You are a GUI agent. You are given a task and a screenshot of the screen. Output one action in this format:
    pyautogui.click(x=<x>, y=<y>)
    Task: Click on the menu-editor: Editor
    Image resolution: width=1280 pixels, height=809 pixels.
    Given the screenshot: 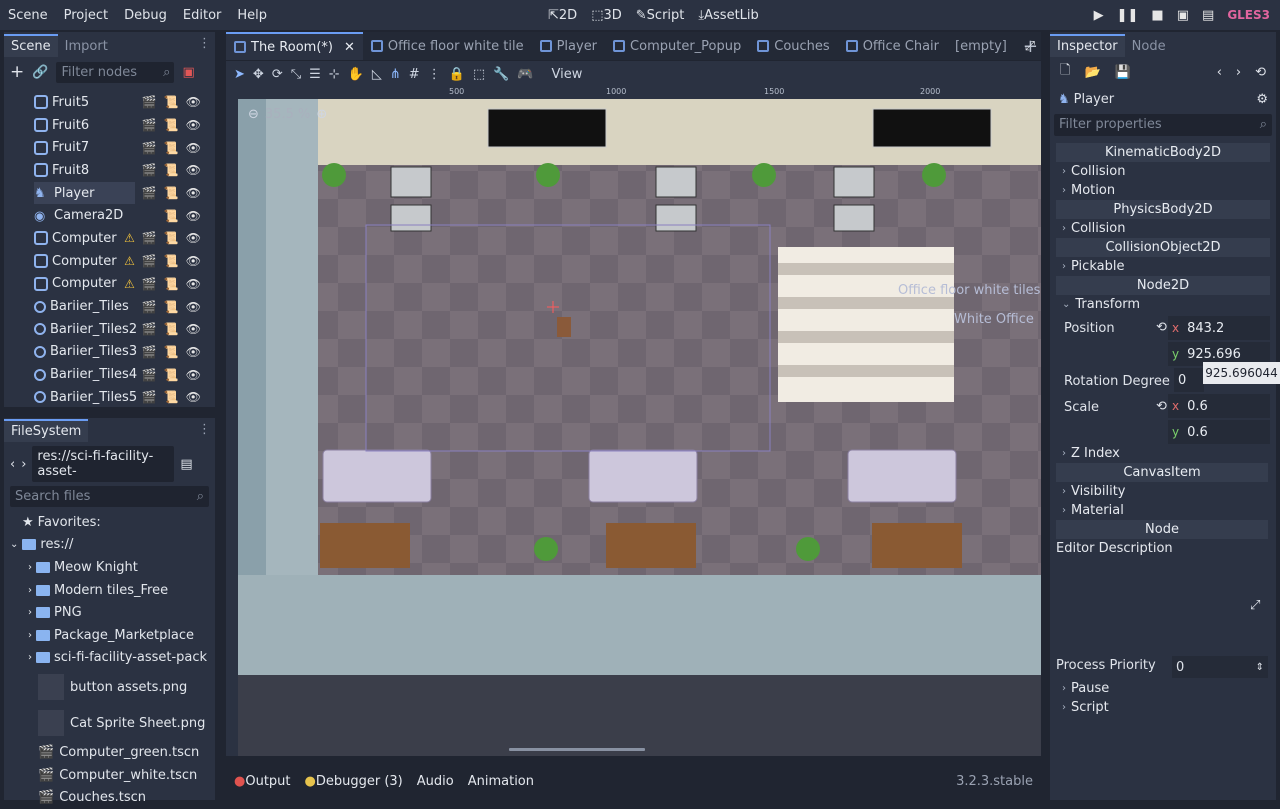 What is the action you would take?
    pyautogui.click(x=202, y=15)
    